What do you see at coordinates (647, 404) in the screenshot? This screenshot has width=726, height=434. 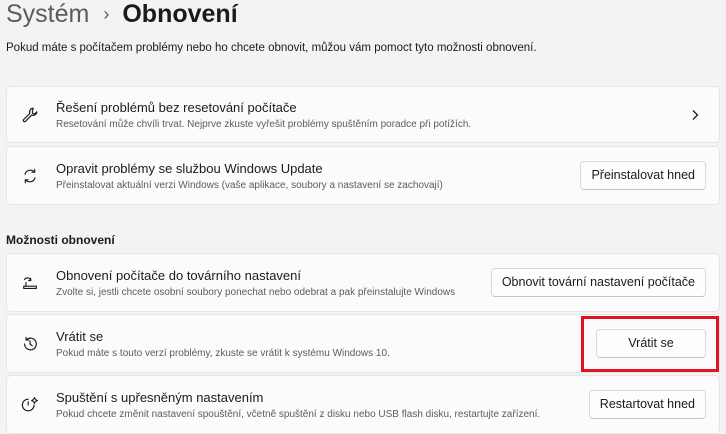 I see `restart-now-button: Restartovat hned` at bounding box center [647, 404].